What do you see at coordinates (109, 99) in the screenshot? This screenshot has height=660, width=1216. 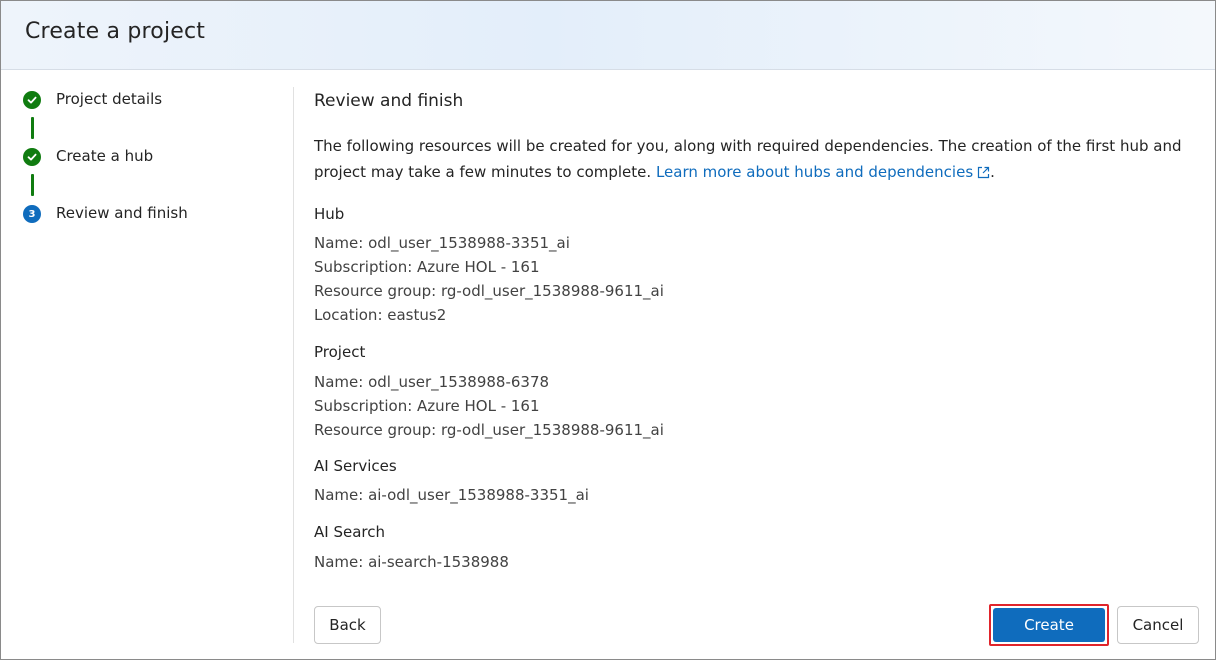 I see `step-label: Project details` at bounding box center [109, 99].